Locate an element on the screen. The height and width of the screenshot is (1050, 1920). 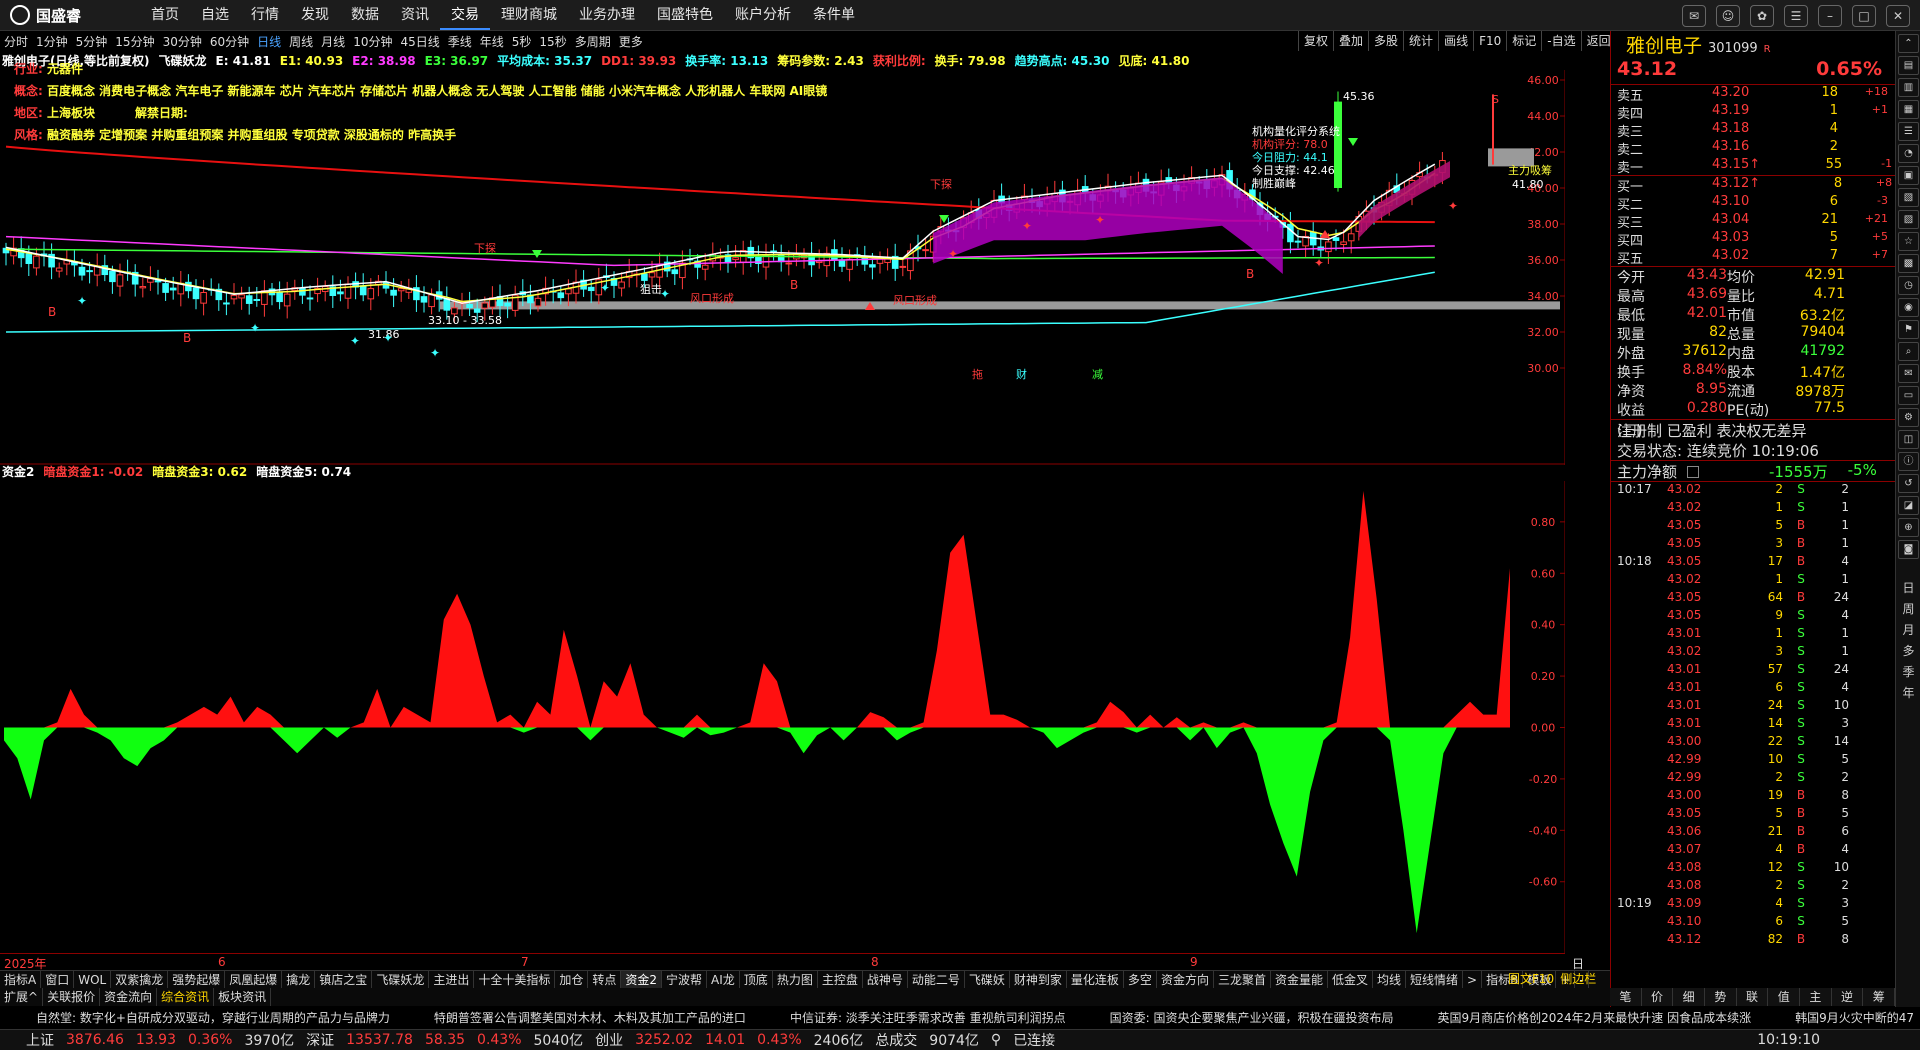
menu-item-4: 数据 is located at coordinates (365, 15).